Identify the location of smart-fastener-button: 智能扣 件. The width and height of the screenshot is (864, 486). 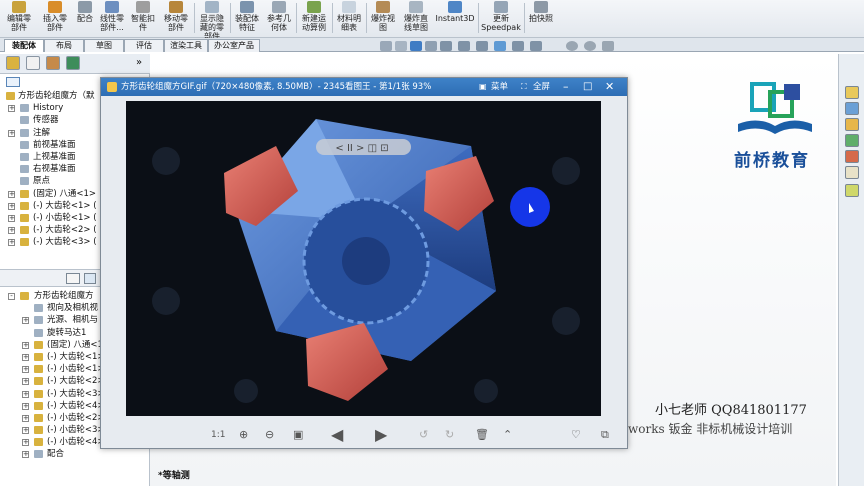
(143, 18).